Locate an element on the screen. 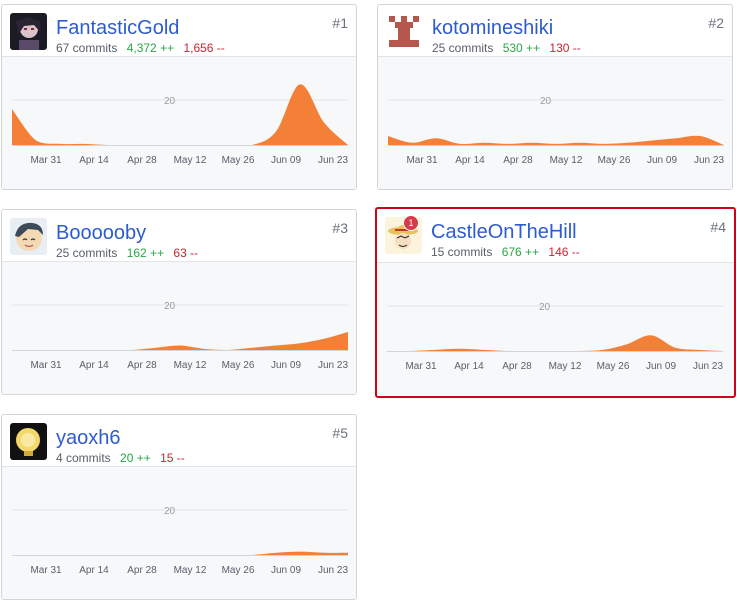  yellow-lightbulb-avatar-icon is located at coordinates (28, 441).